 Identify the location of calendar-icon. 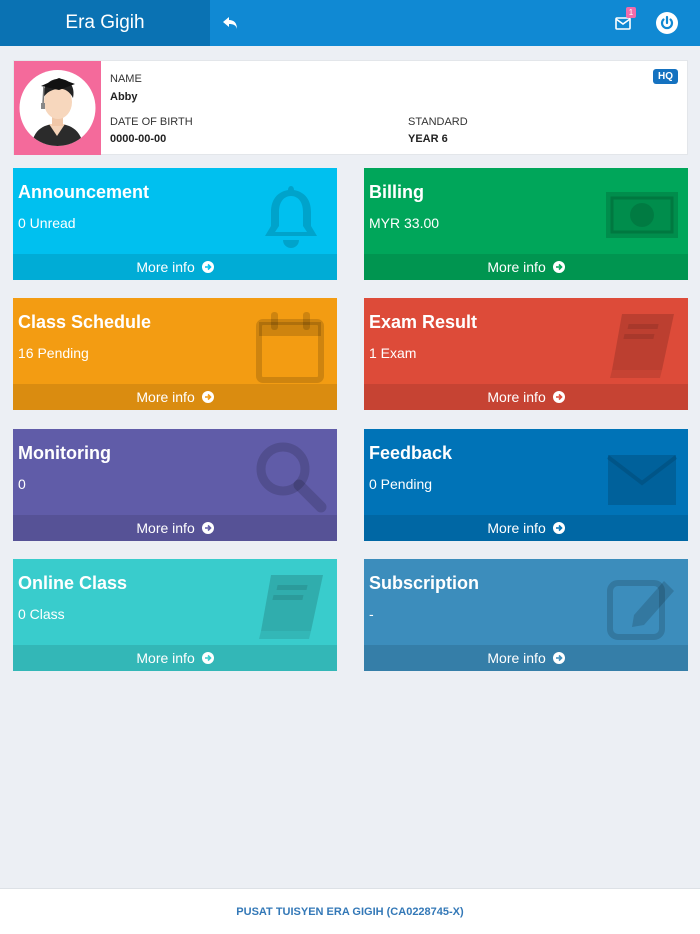
(290, 347).